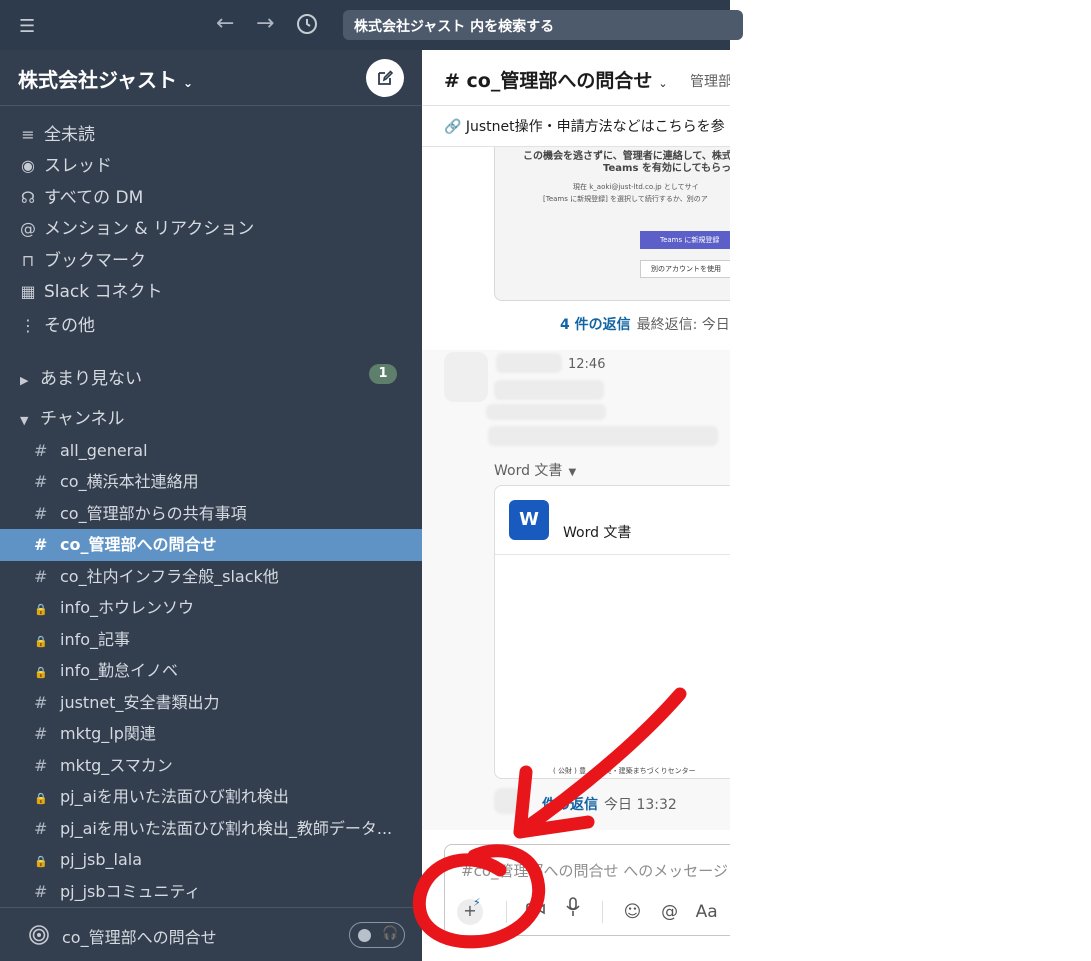 The height and width of the screenshot is (961, 1091). Describe the element at coordinates (594, 870) in the screenshot. I see `message-input: #co_管理部への問合せ へのメッセージ` at that location.